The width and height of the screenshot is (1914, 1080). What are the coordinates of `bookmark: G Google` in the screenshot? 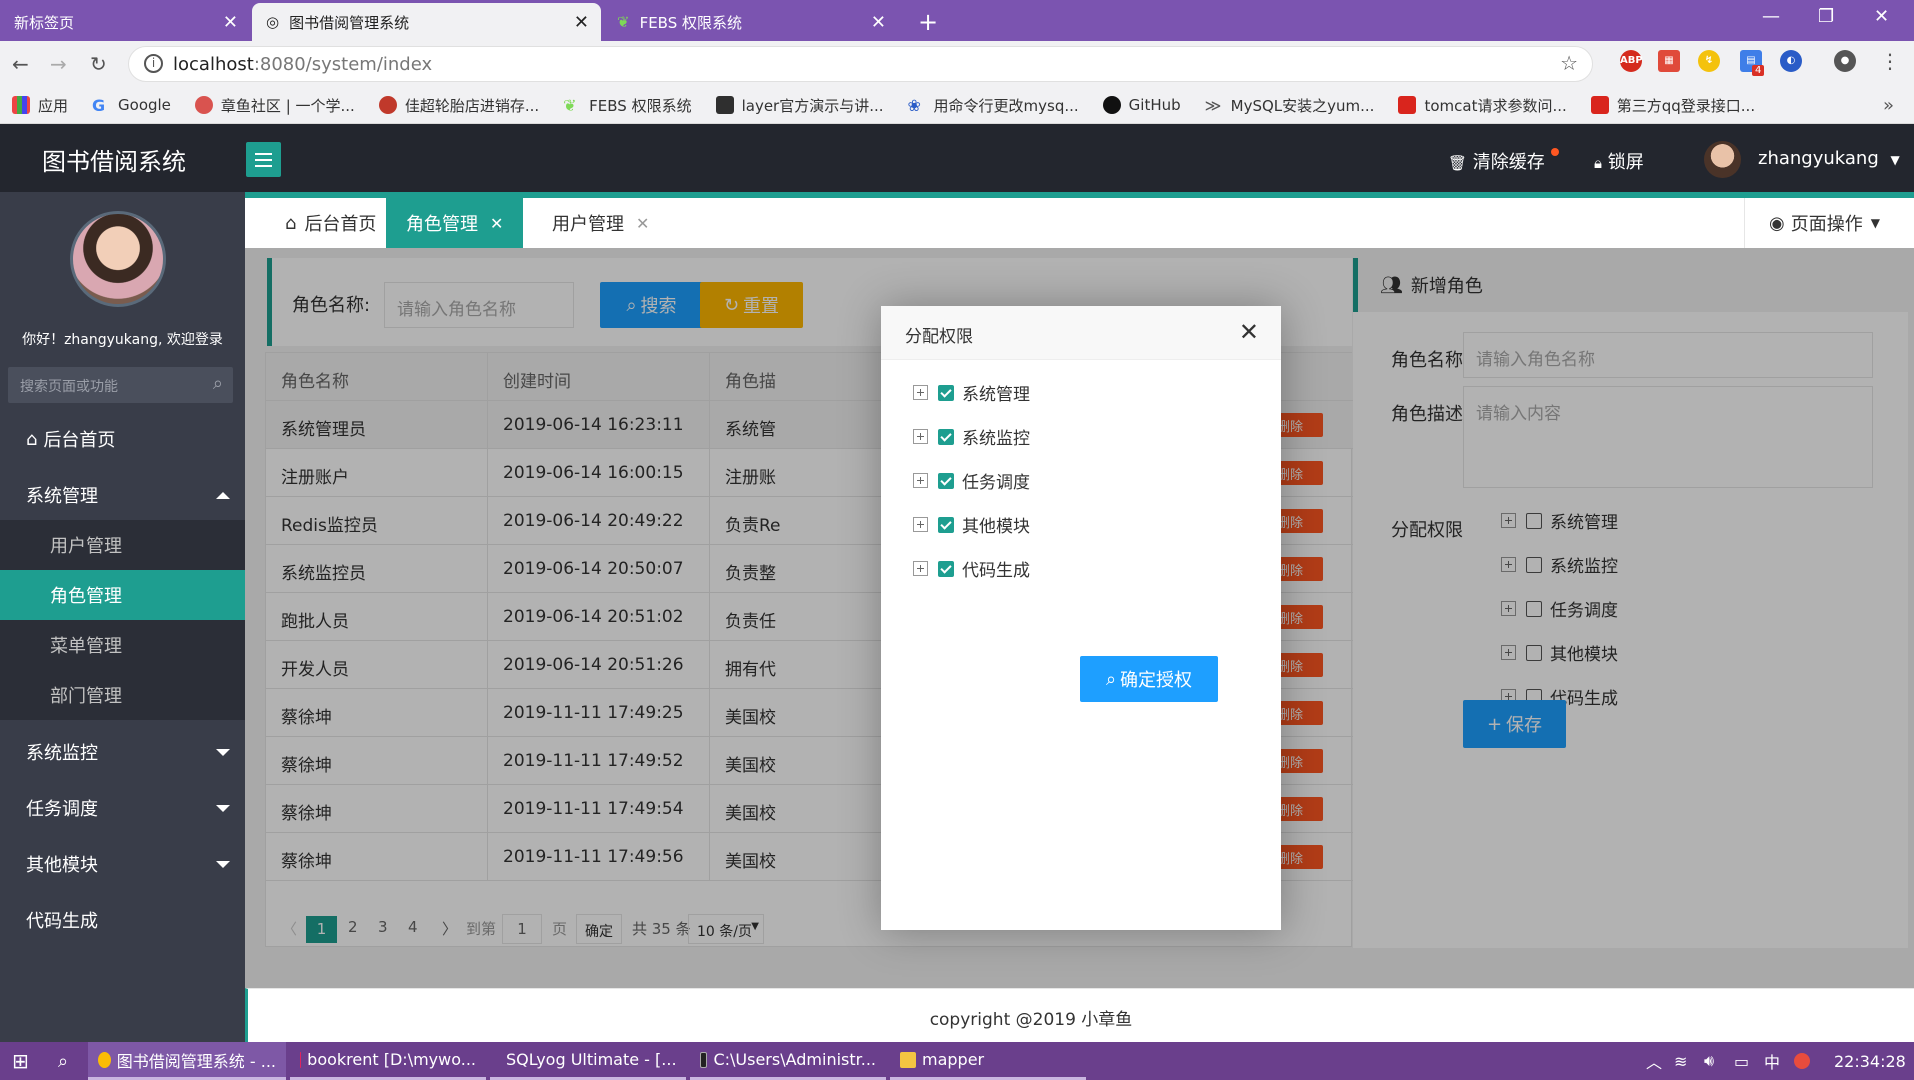 It's located at (131, 105).